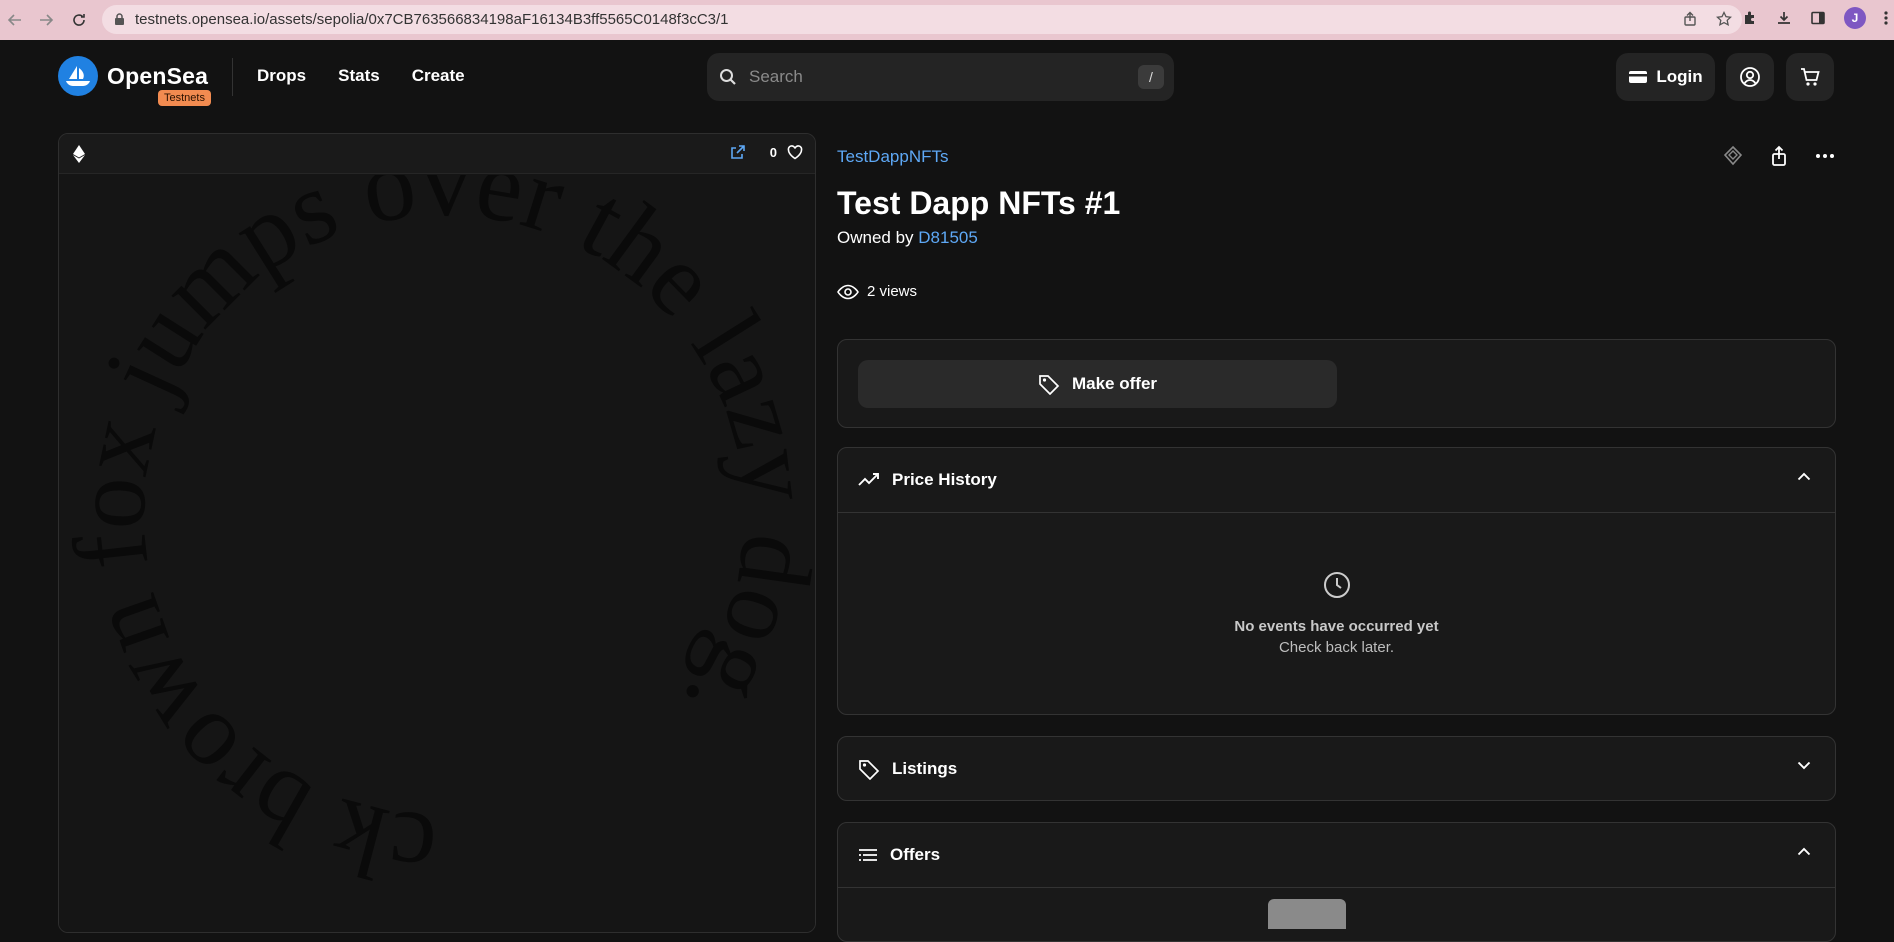 Image resolution: width=1894 pixels, height=942 pixels. I want to click on clock-icon, so click(1337, 585).